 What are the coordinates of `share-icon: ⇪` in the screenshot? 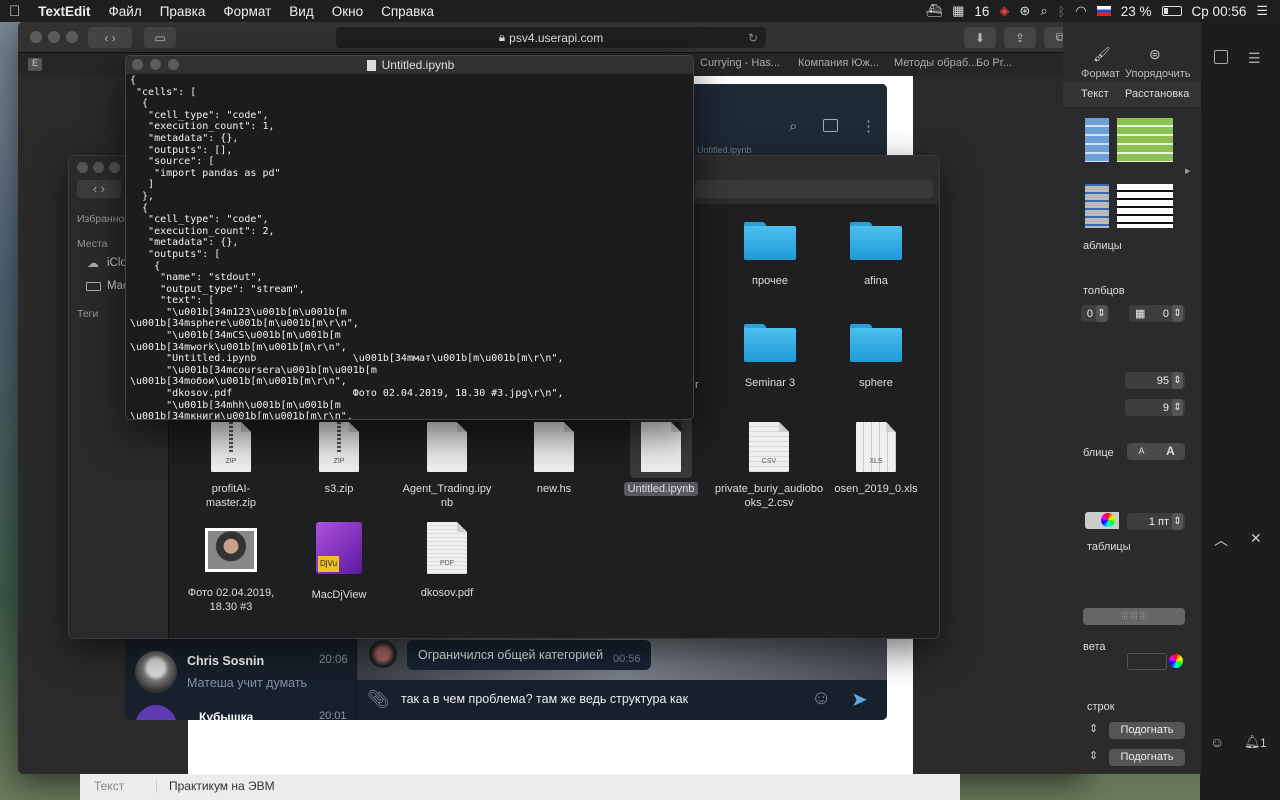 It's located at (1020, 37).